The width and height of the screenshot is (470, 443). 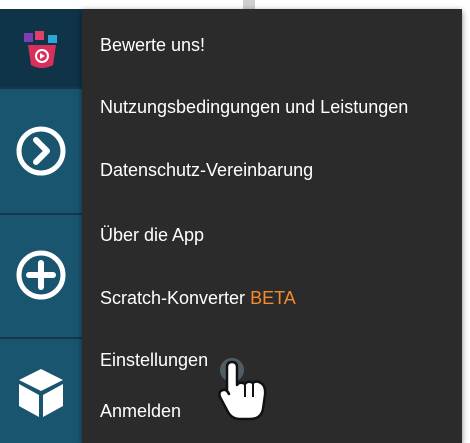 What do you see at coordinates (207, 169) in the screenshot?
I see `menu-item-label: Datenschutz-Vereinbarung` at bounding box center [207, 169].